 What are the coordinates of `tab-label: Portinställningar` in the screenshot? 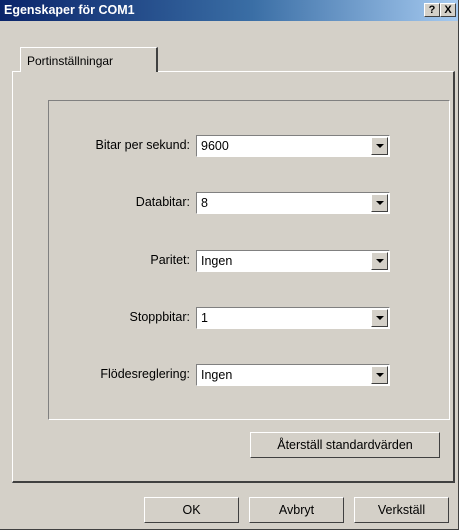 It's located at (70, 61).